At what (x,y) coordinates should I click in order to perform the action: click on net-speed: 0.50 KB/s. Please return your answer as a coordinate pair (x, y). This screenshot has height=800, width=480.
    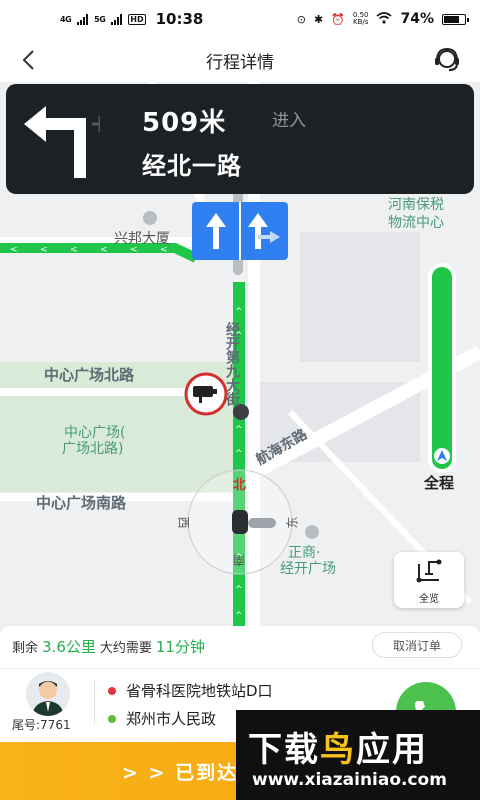
    Looking at the image, I should click on (361, 19).